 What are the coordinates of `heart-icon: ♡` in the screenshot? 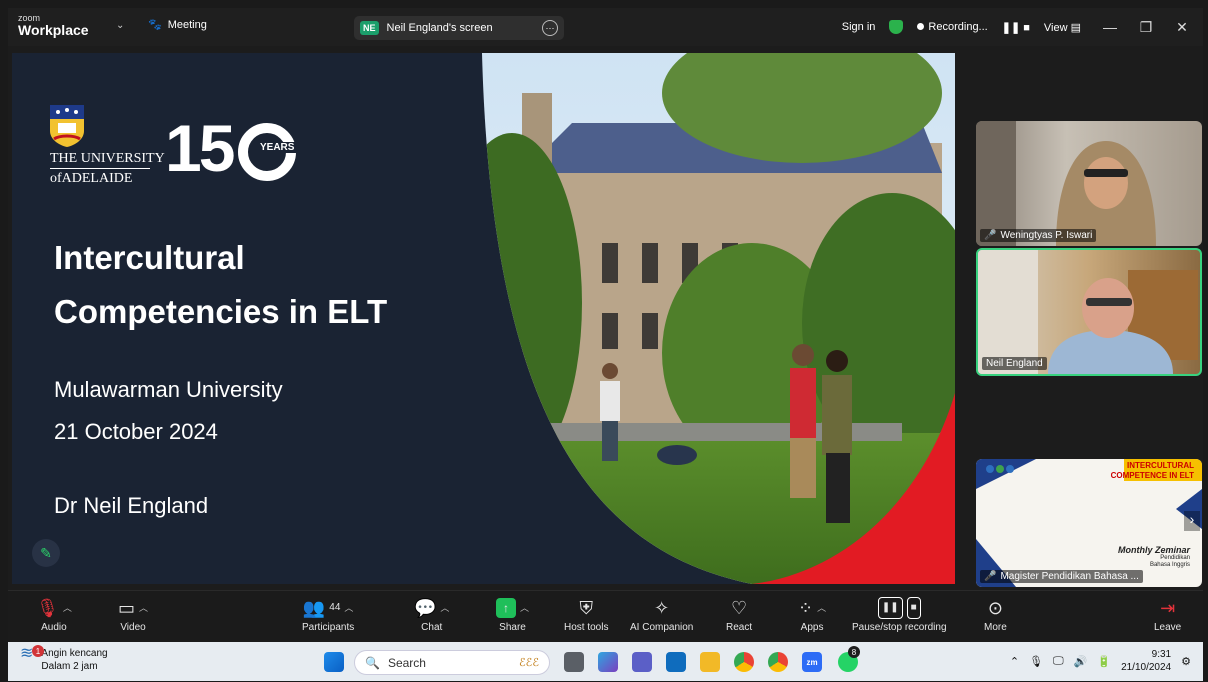 It's located at (739, 608).